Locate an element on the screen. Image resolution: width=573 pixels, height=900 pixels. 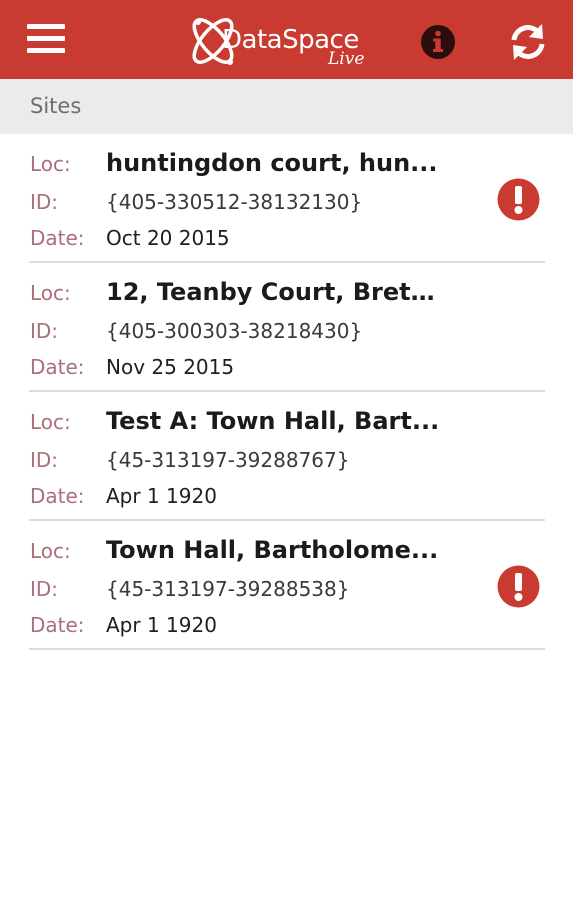
site-date: Nov 25 2015 is located at coordinates (170, 367).